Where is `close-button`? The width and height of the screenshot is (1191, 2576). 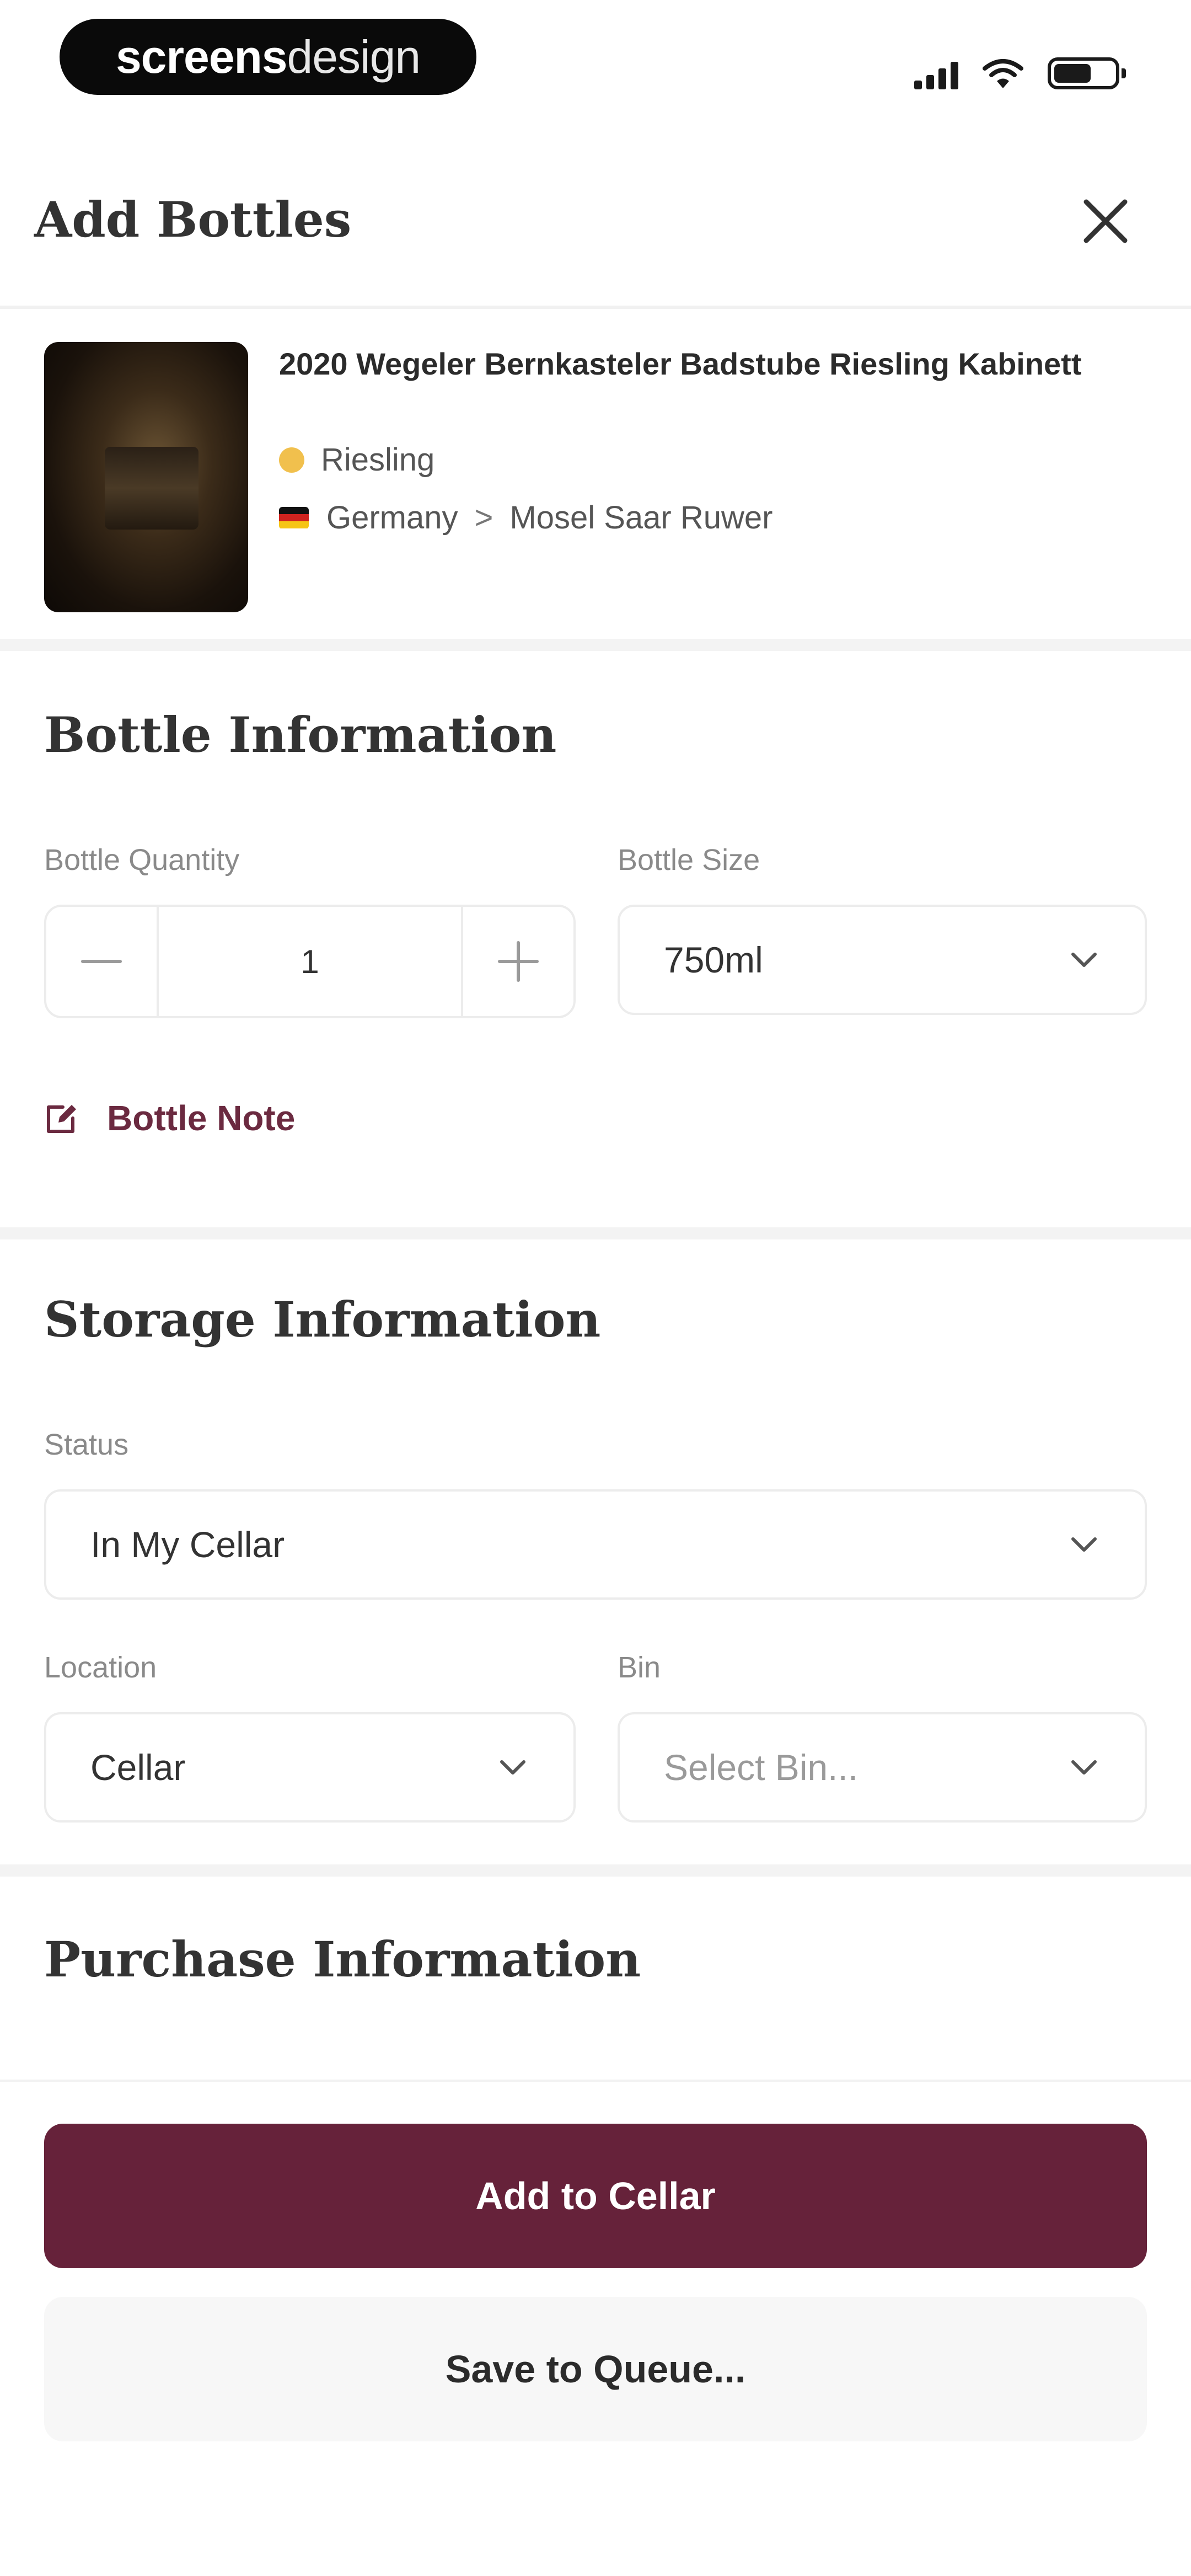
close-button is located at coordinates (1105, 221).